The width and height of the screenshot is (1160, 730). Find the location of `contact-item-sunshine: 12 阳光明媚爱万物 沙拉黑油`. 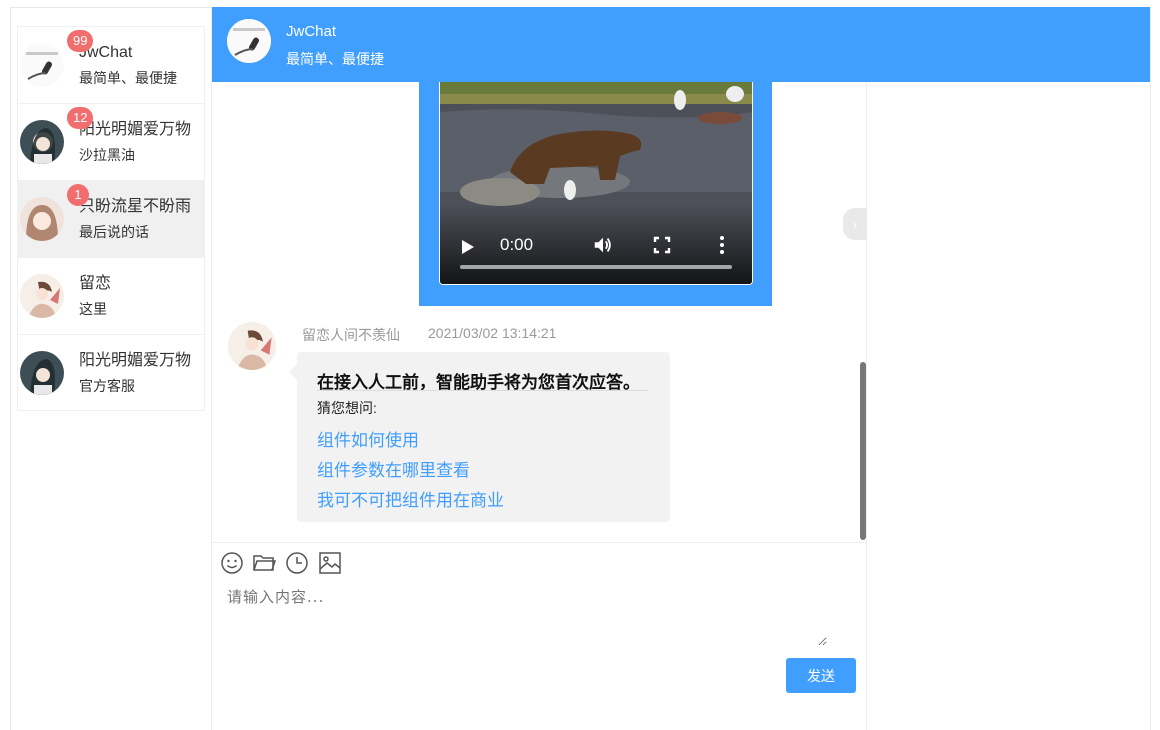

contact-item-sunshine: 12 阳光明媚爱万物 沙拉黑油 is located at coordinates (111, 141).